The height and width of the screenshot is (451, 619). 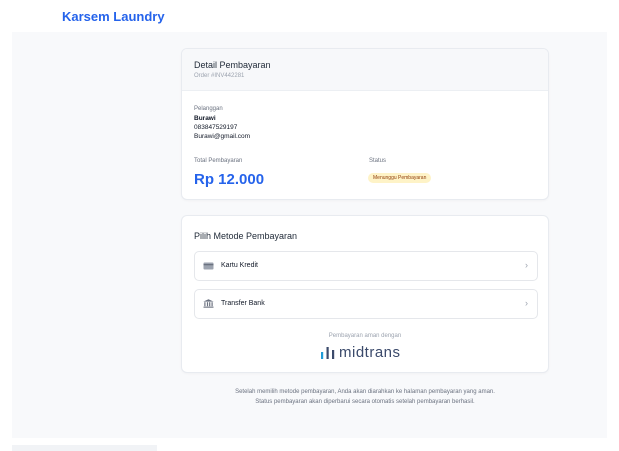 I want to click on midtrans-bars-icon, so click(x=328, y=353).